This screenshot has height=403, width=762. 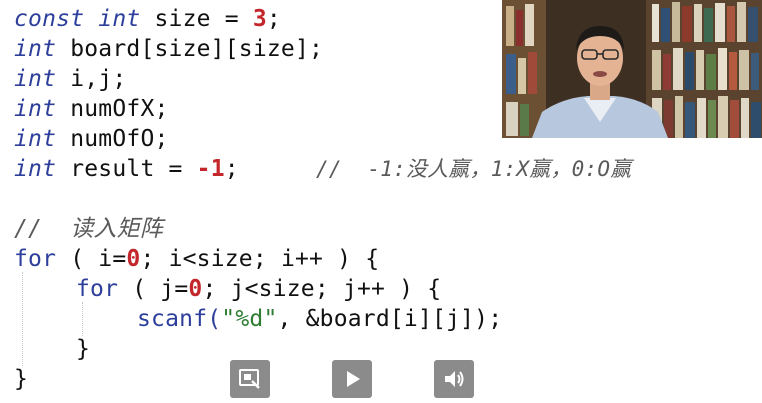 I want to click on code-text: ; j<size; j++ ) {, so click(x=322, y=289).